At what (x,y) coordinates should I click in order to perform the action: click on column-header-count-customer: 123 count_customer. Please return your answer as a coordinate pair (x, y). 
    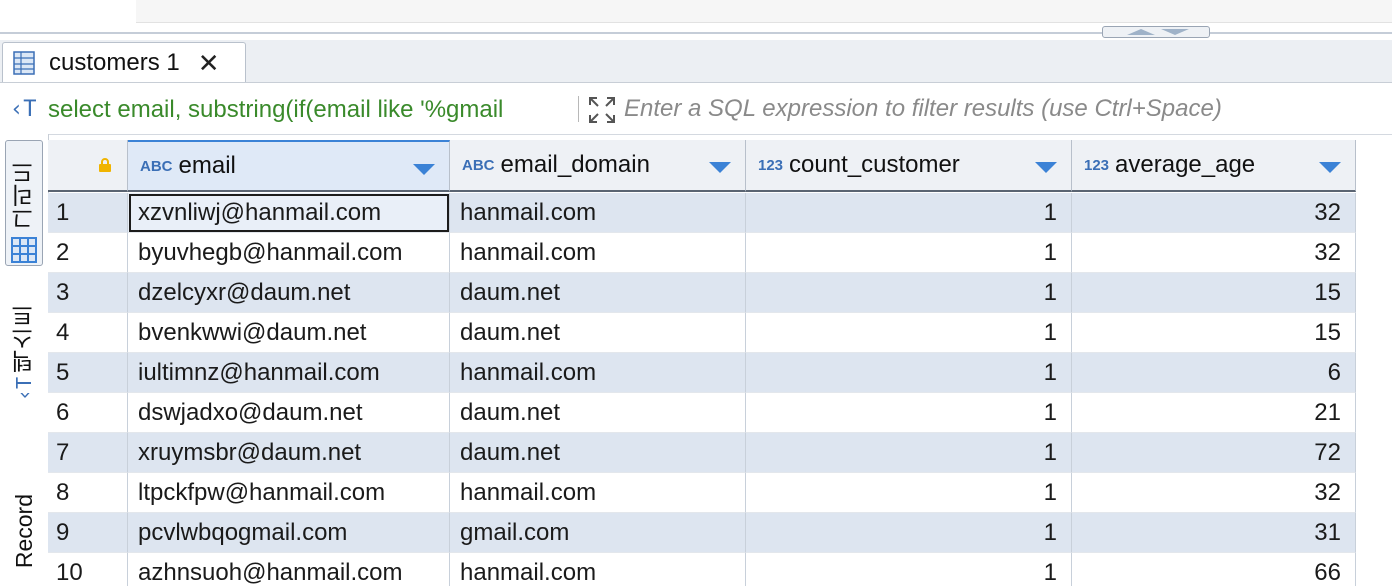
    Looking at the image, I should click on (909, 166).